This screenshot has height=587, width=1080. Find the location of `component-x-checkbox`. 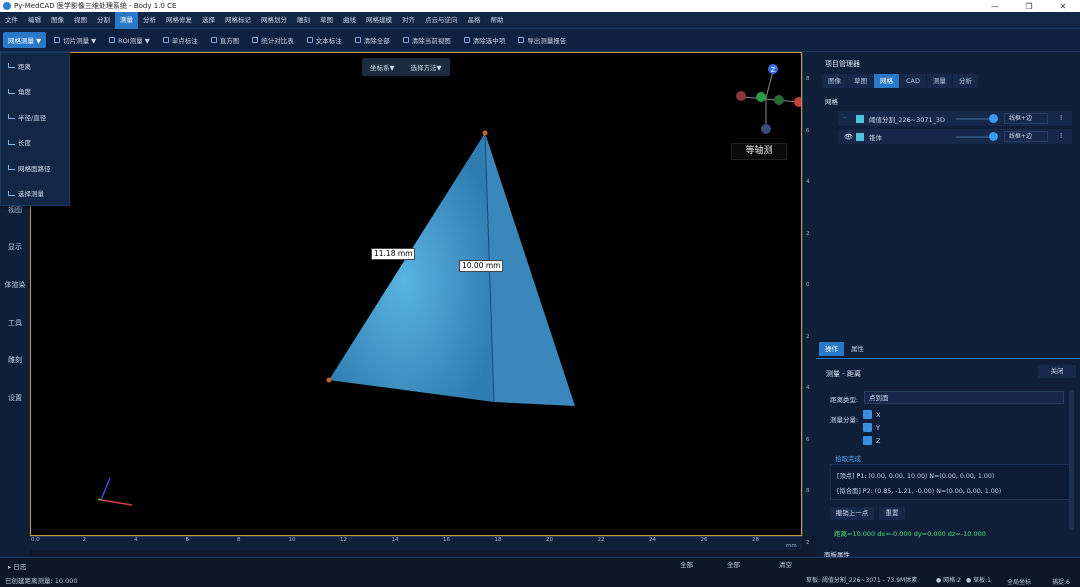

component-x-checkbox is located at coordinates (867, 414).